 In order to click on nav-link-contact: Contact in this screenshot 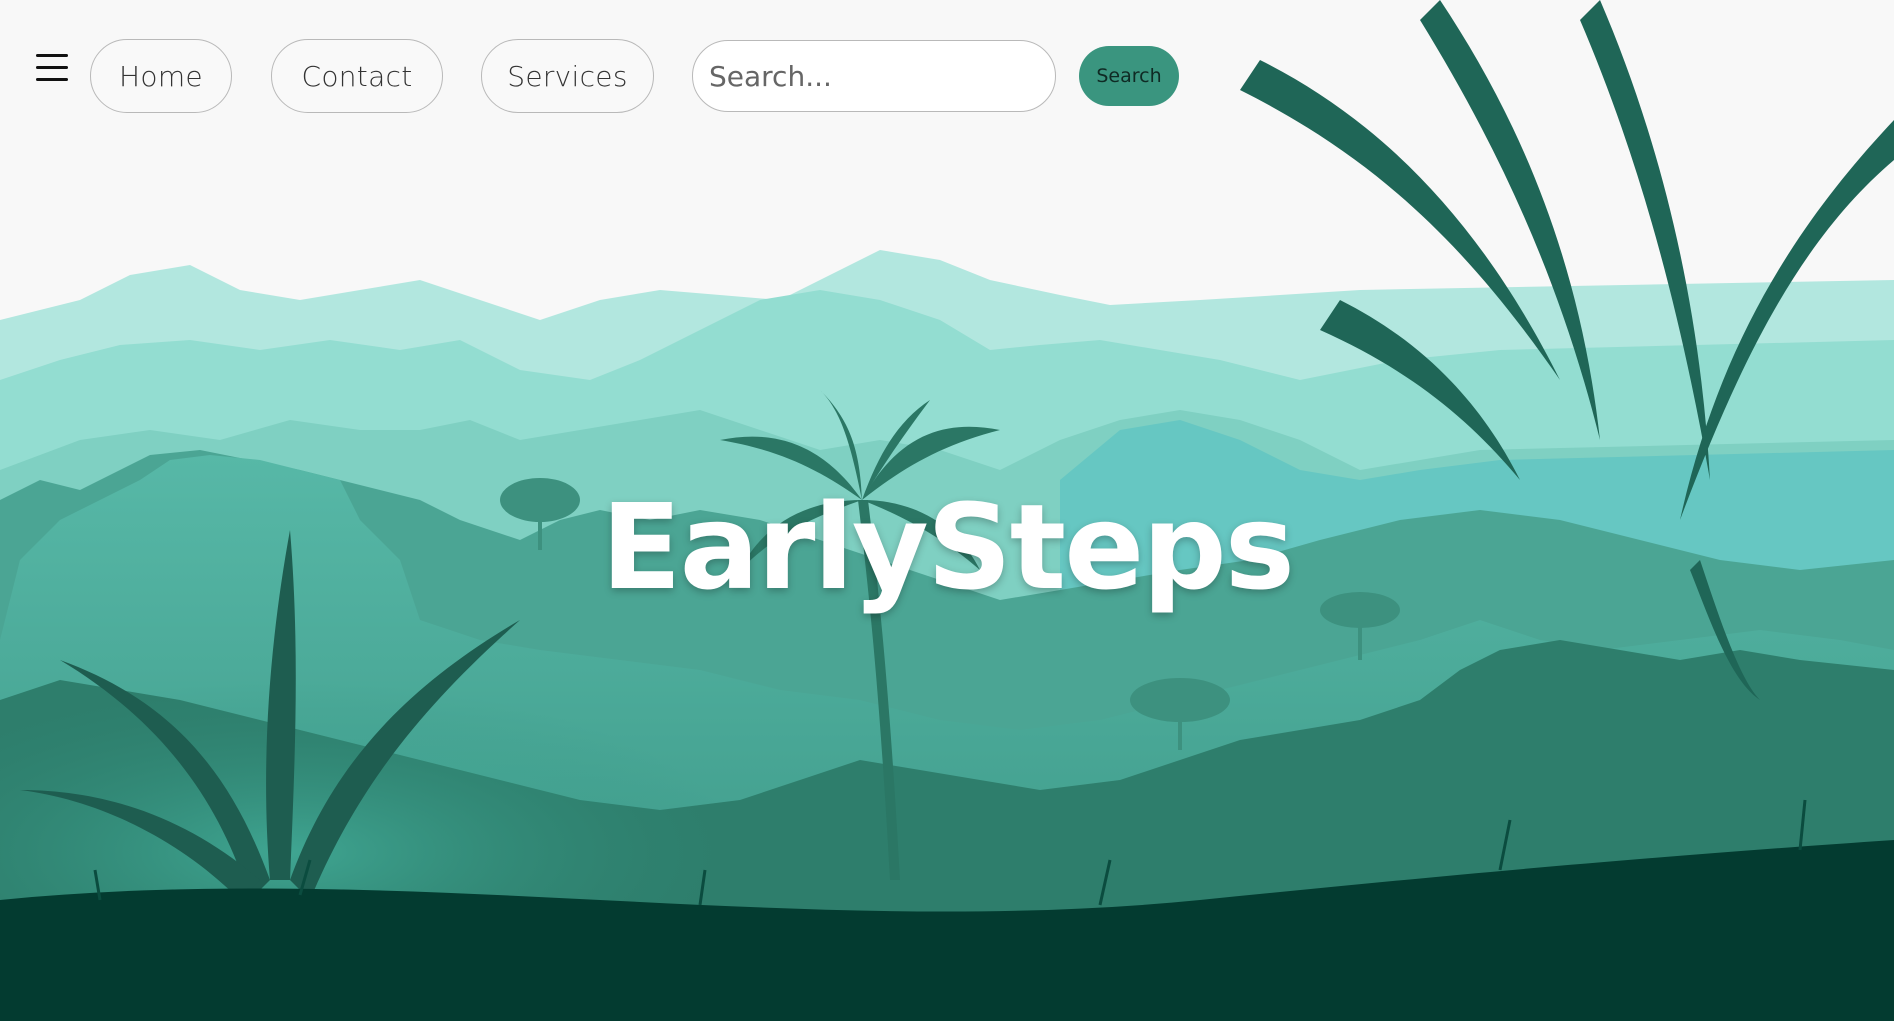, I will do `click(357, 76)`.